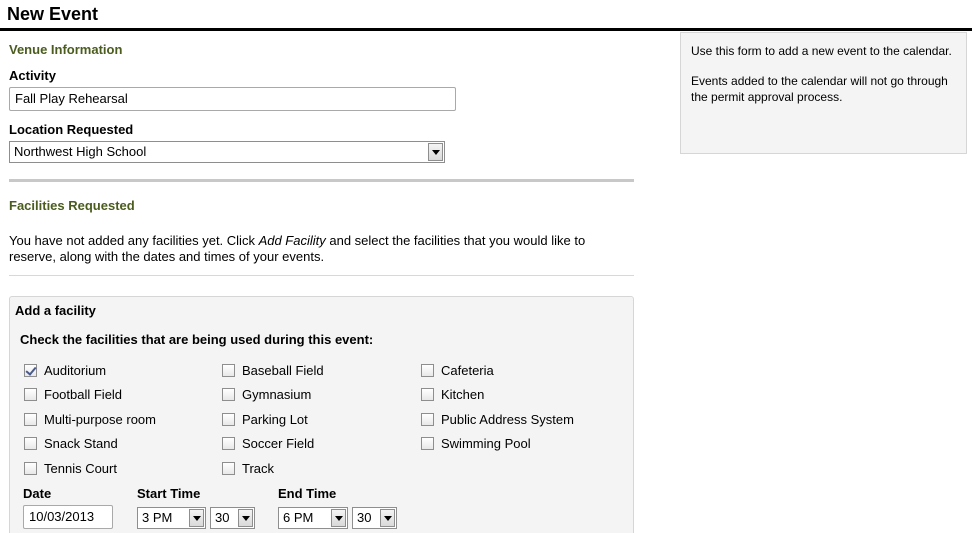  I want to click on facility-label: Auditorium, so click(75, 370).